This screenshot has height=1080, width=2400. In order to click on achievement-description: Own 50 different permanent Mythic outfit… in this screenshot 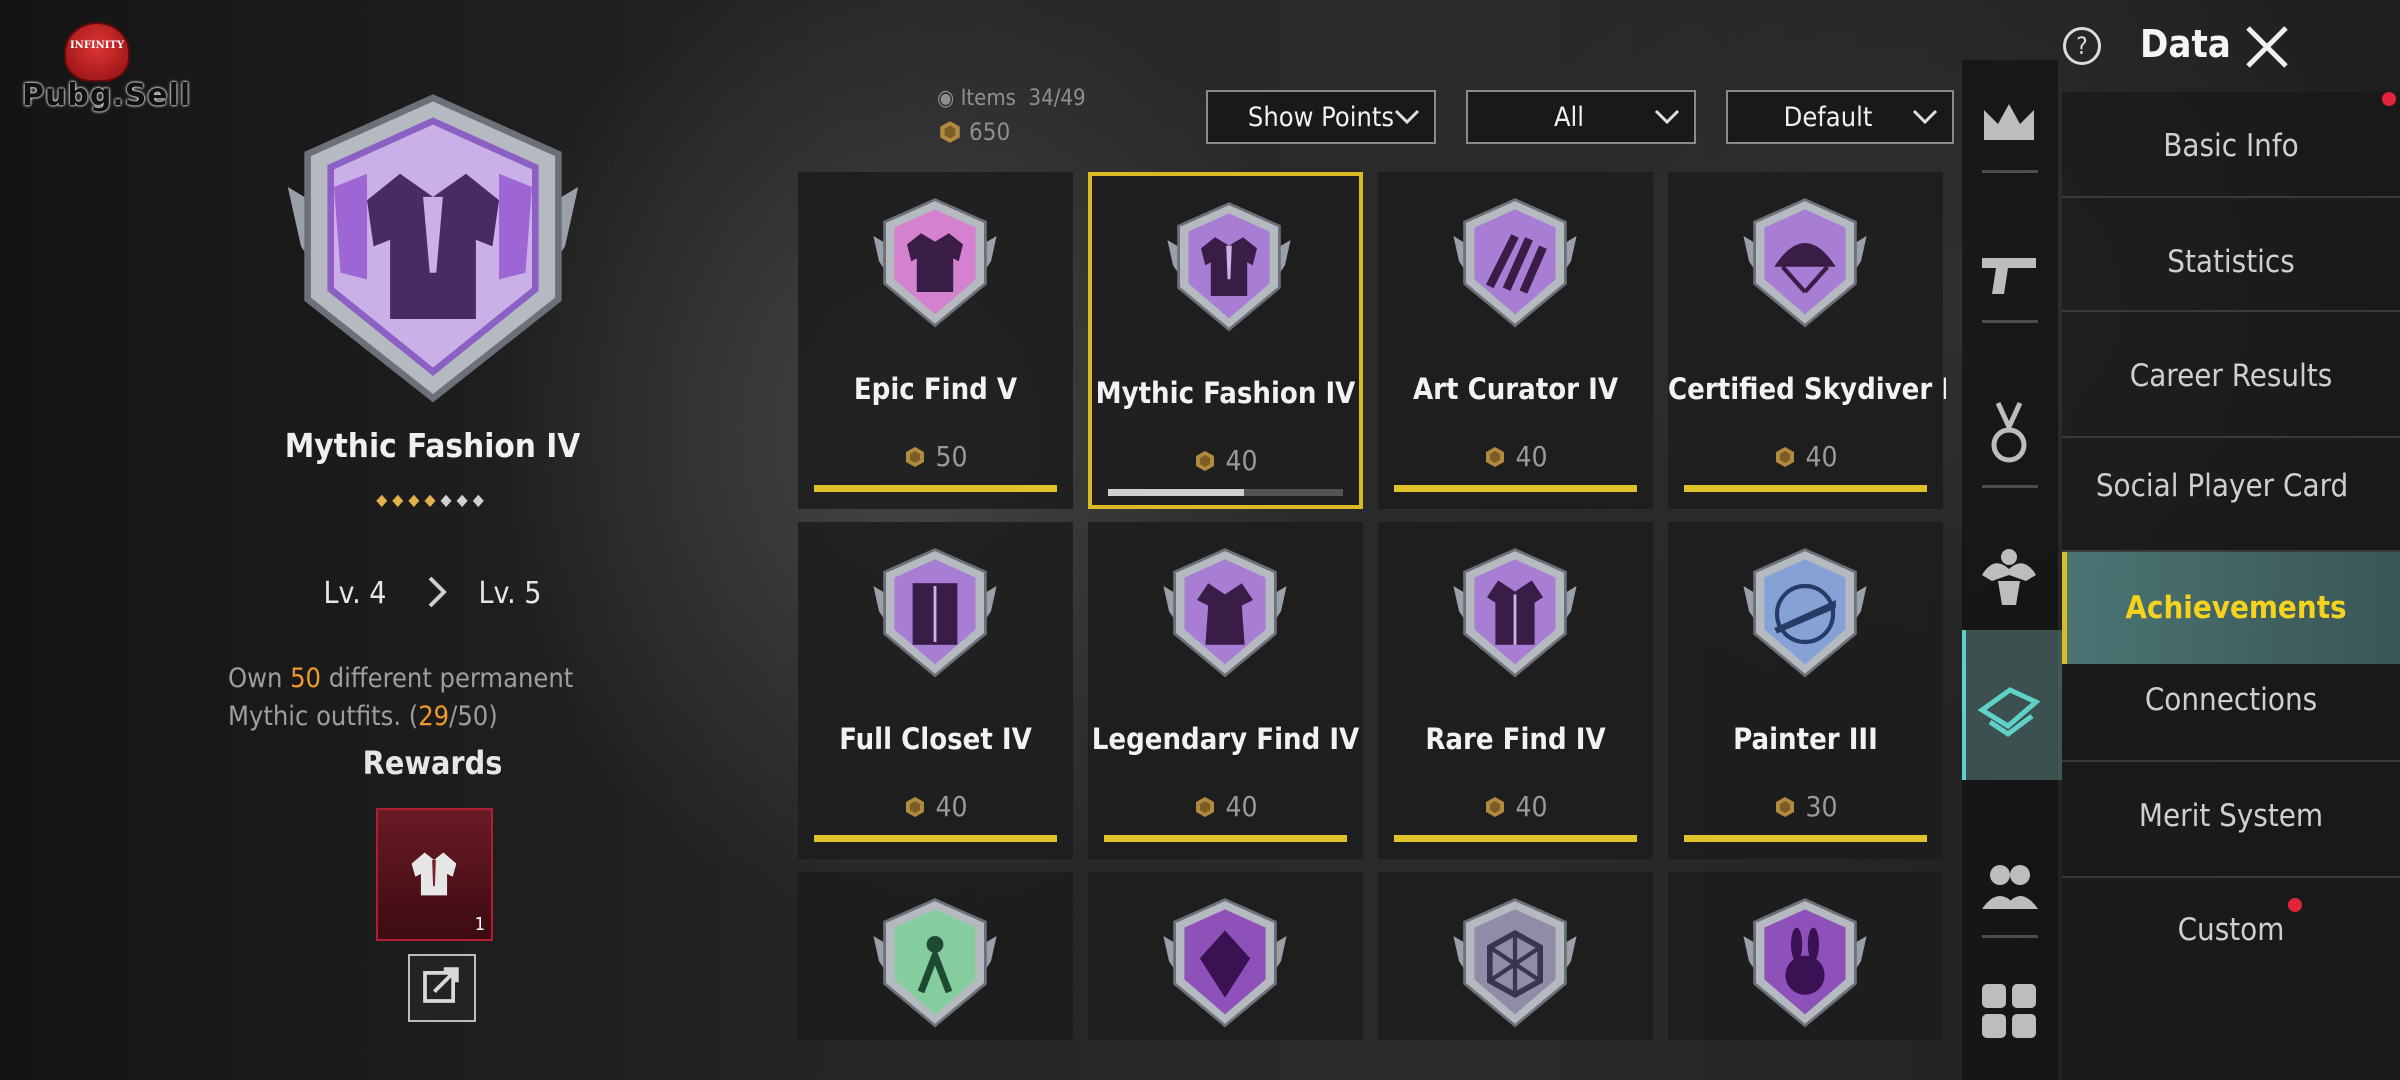, I will do `click(438, 698)`.